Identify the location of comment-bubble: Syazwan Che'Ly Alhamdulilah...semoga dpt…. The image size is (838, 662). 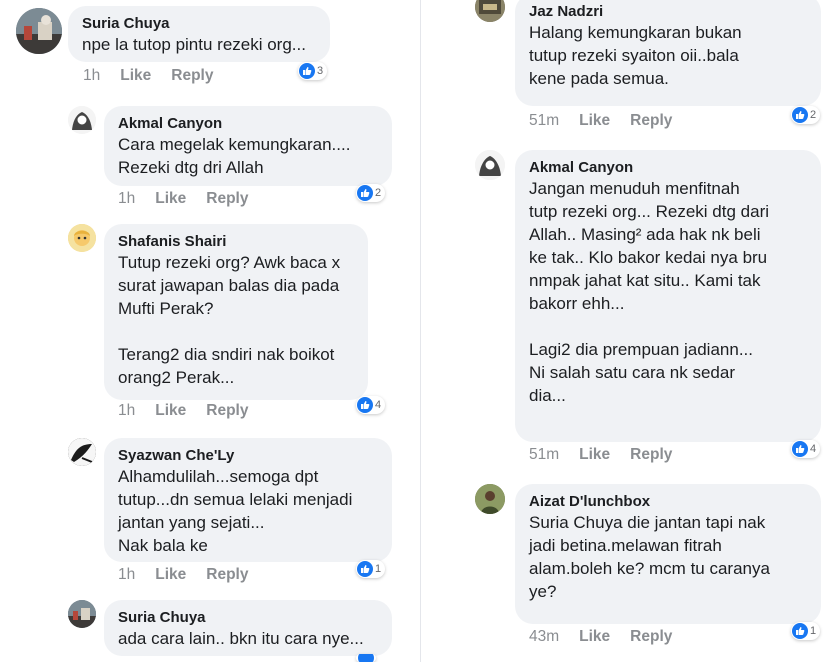
(248, 500).